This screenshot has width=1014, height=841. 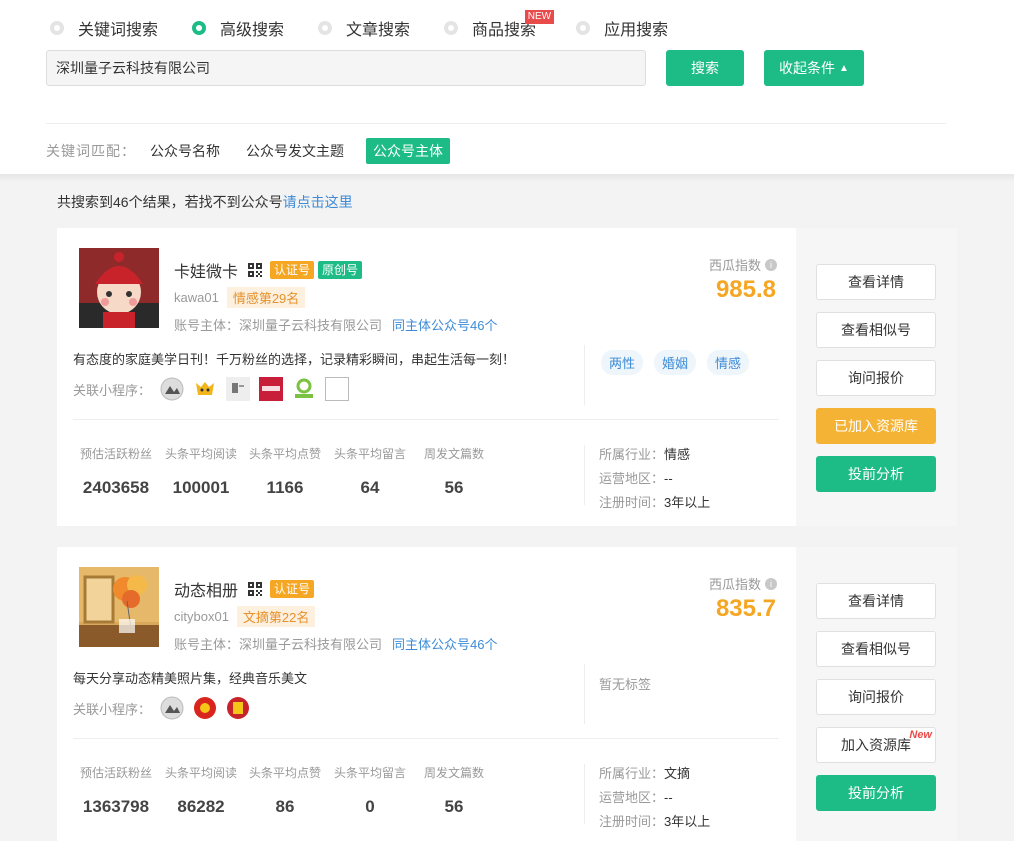 I want to click on tag-chip: 婚姻, so click(x=675, y=362).